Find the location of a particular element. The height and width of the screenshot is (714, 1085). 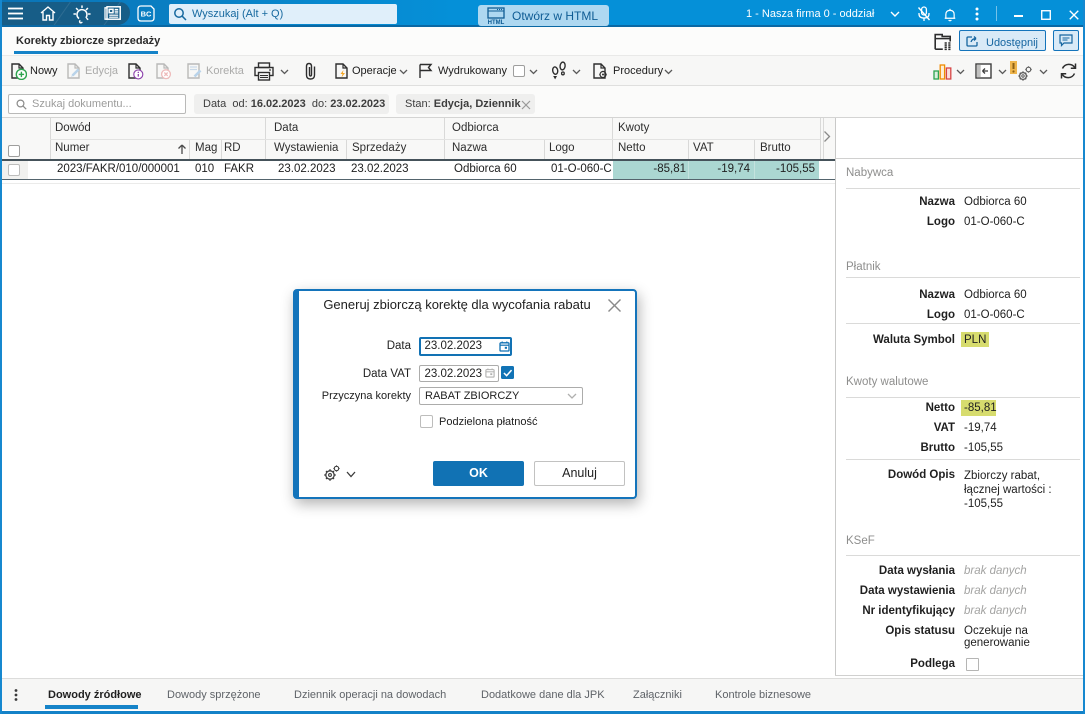

svg-text: BC is located at coordinates (146, 14).